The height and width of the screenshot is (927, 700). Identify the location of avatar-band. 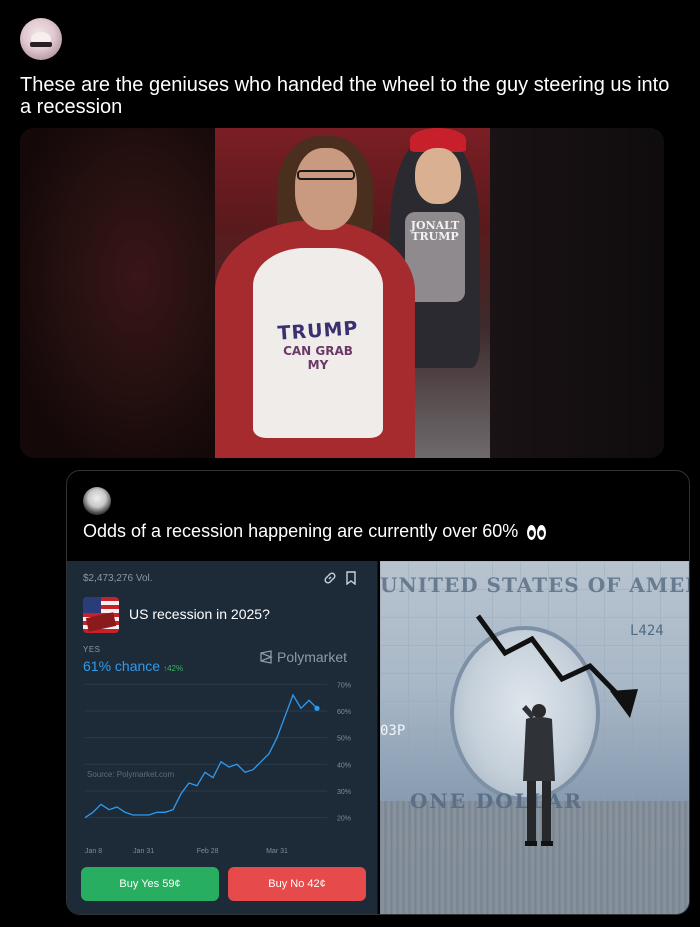
(41, 44).